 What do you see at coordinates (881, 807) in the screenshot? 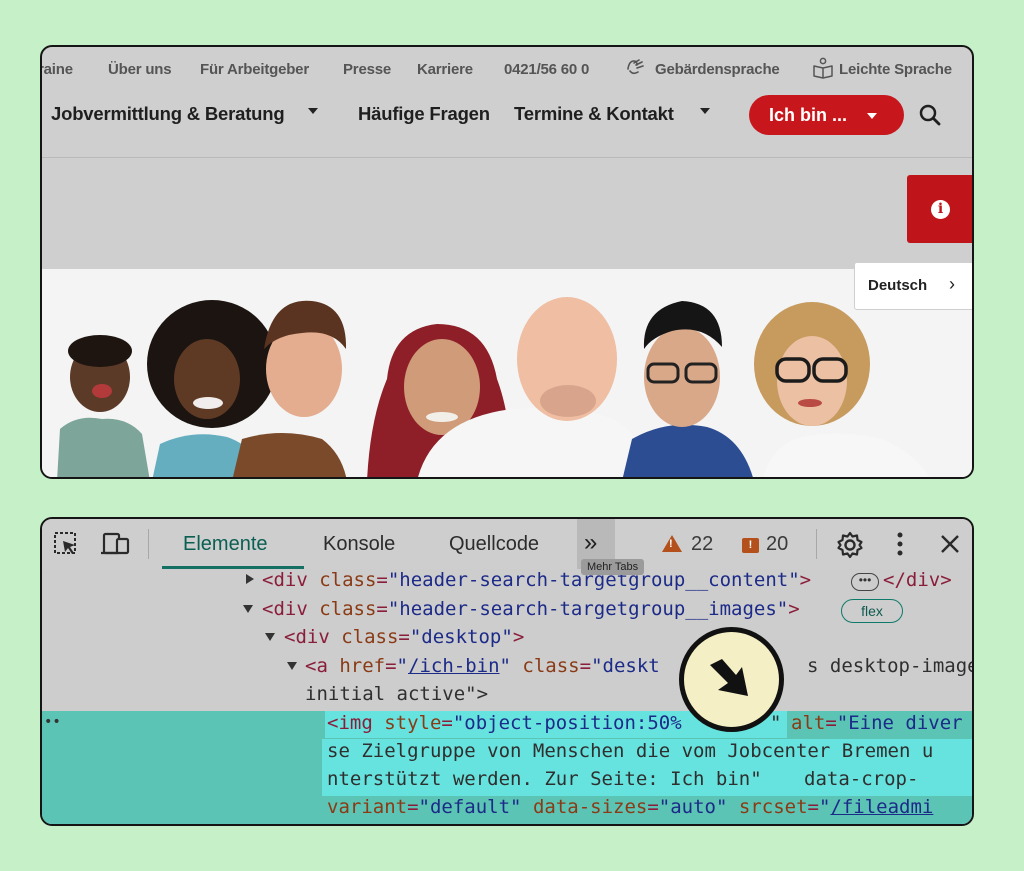
I see `srcset-link: /fileadmi` at bounding box center [881, 807].